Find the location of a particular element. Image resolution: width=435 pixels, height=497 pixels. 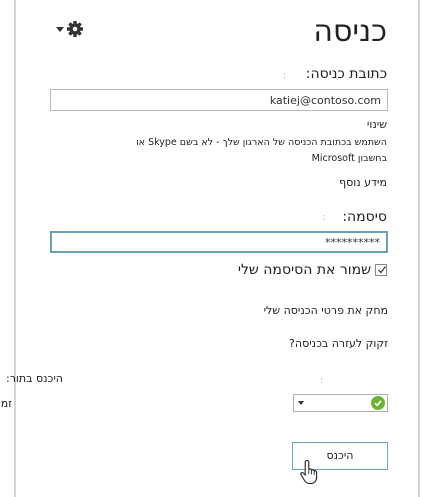

change-link: שינוי is located at coordinates (377, 124).